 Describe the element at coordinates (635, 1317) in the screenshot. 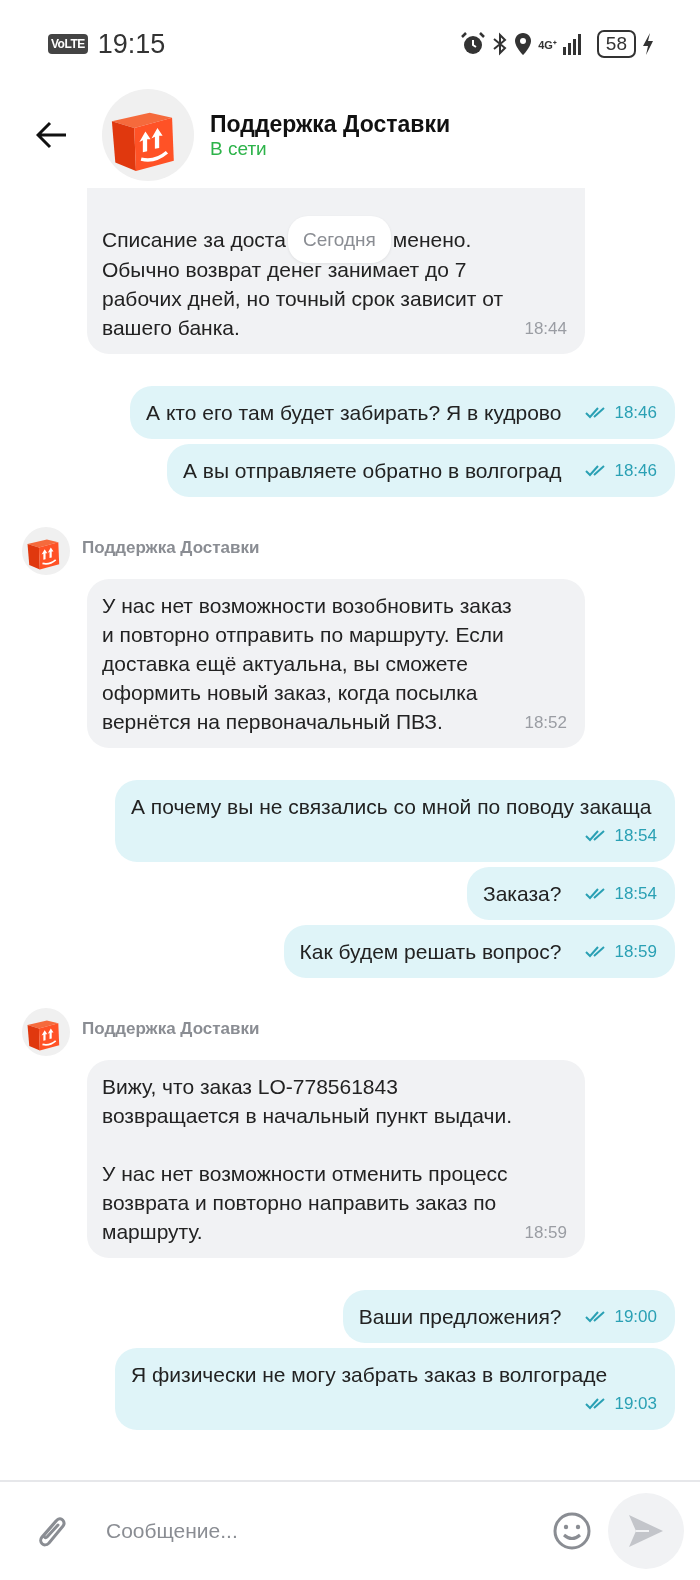

I see `message-time: 19:00` at that location.